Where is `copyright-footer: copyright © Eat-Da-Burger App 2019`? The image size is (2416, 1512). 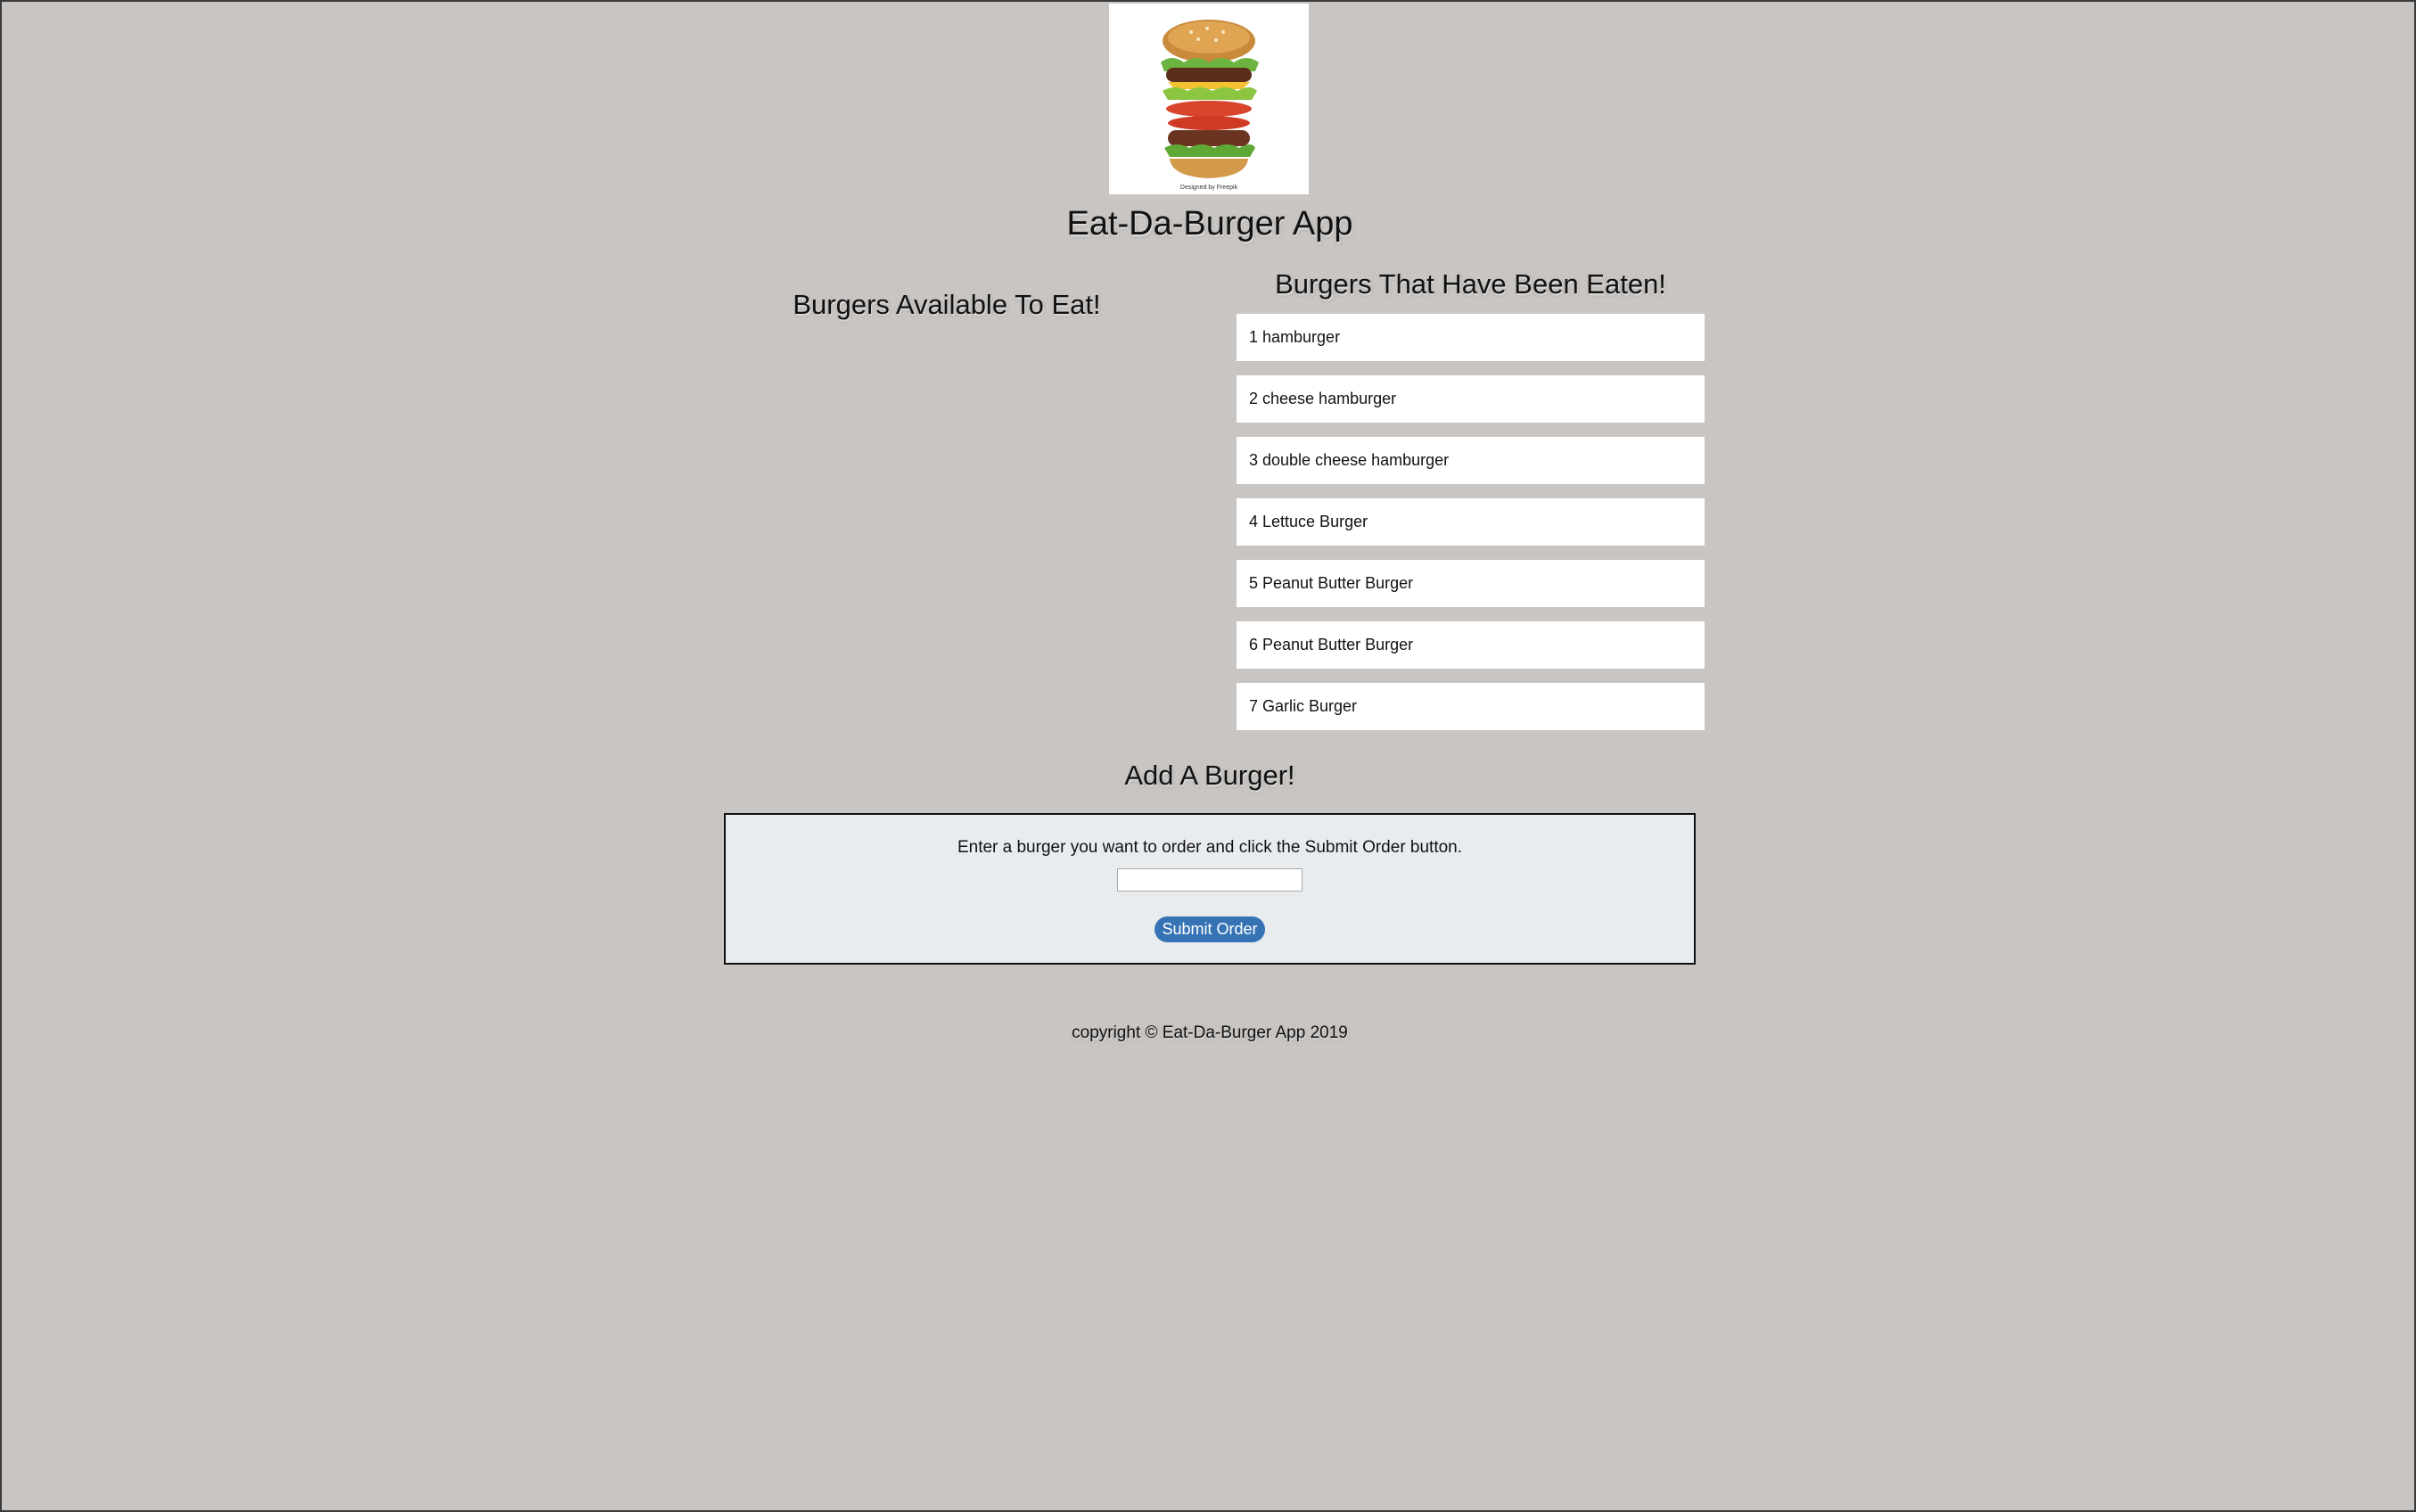
copyright-footer: copyright © Eat-Da-Burger App 2019 is located at coordinates (1210, 1032).